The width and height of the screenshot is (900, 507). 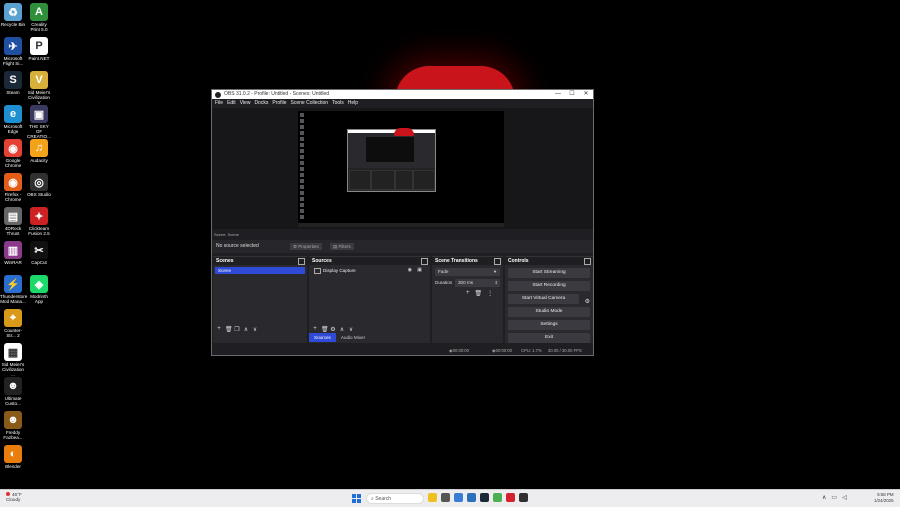 I want to click on obs-logo-icon, so click(x=218, y=94).